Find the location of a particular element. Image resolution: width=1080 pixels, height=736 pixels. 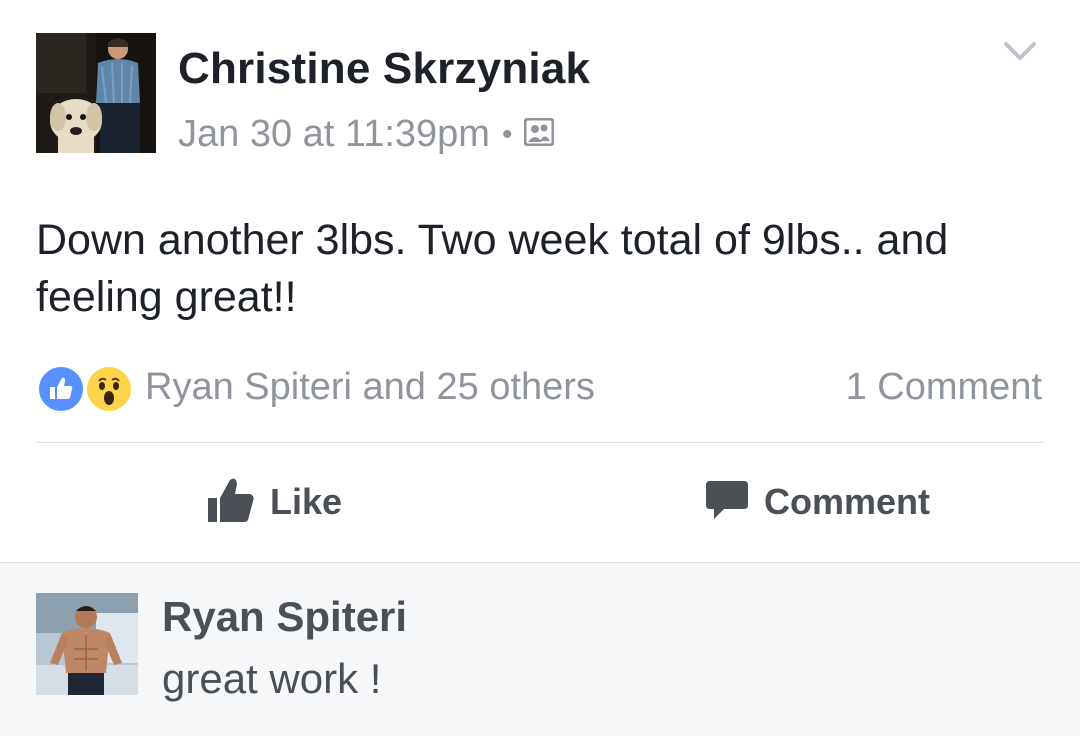

chevron-down-icon is located at coordinates (1020, 51).